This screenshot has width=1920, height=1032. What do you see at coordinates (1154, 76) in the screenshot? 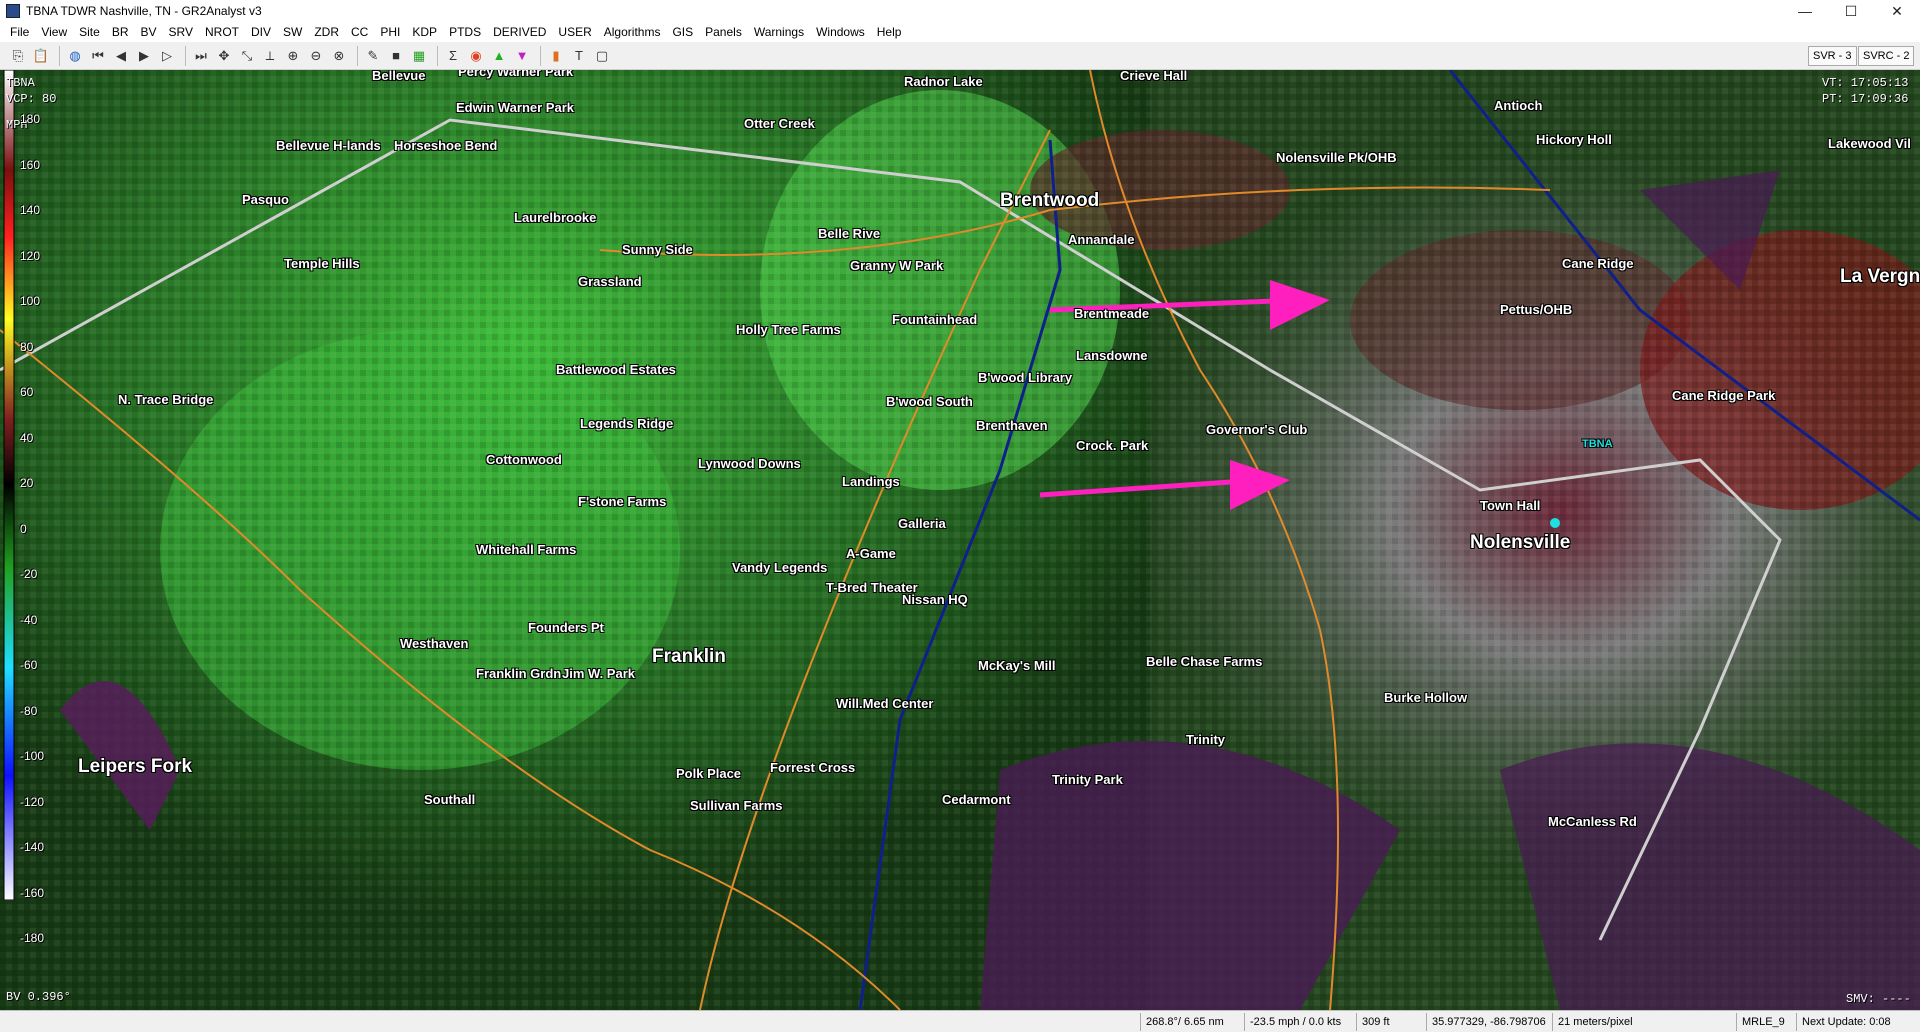
I see `place-label: Crieve Hall` at bounding box center [1154, 76].